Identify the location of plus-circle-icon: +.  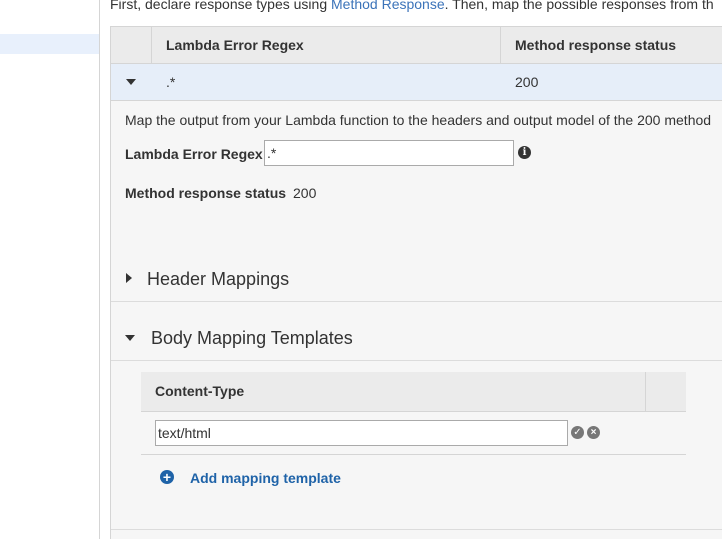
(167, 477).